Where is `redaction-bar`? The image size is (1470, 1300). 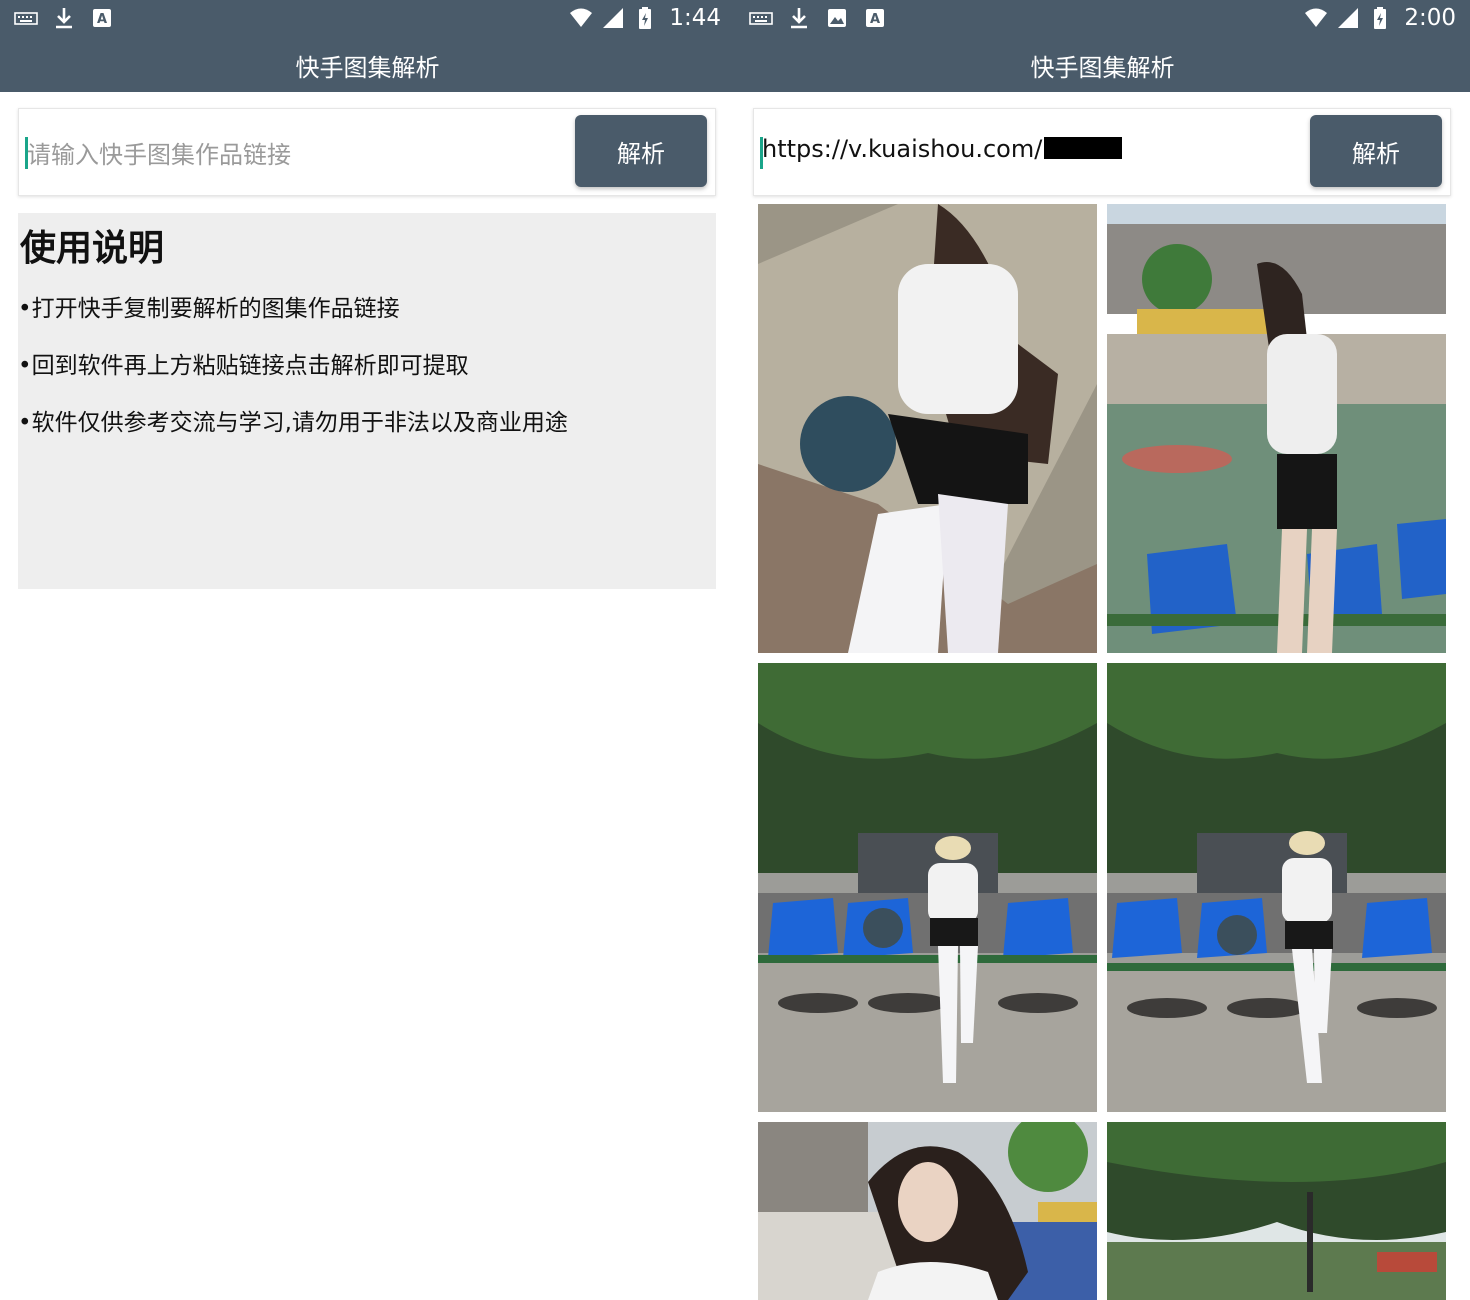 redaction-bar is located at coordinates (1083, 148).